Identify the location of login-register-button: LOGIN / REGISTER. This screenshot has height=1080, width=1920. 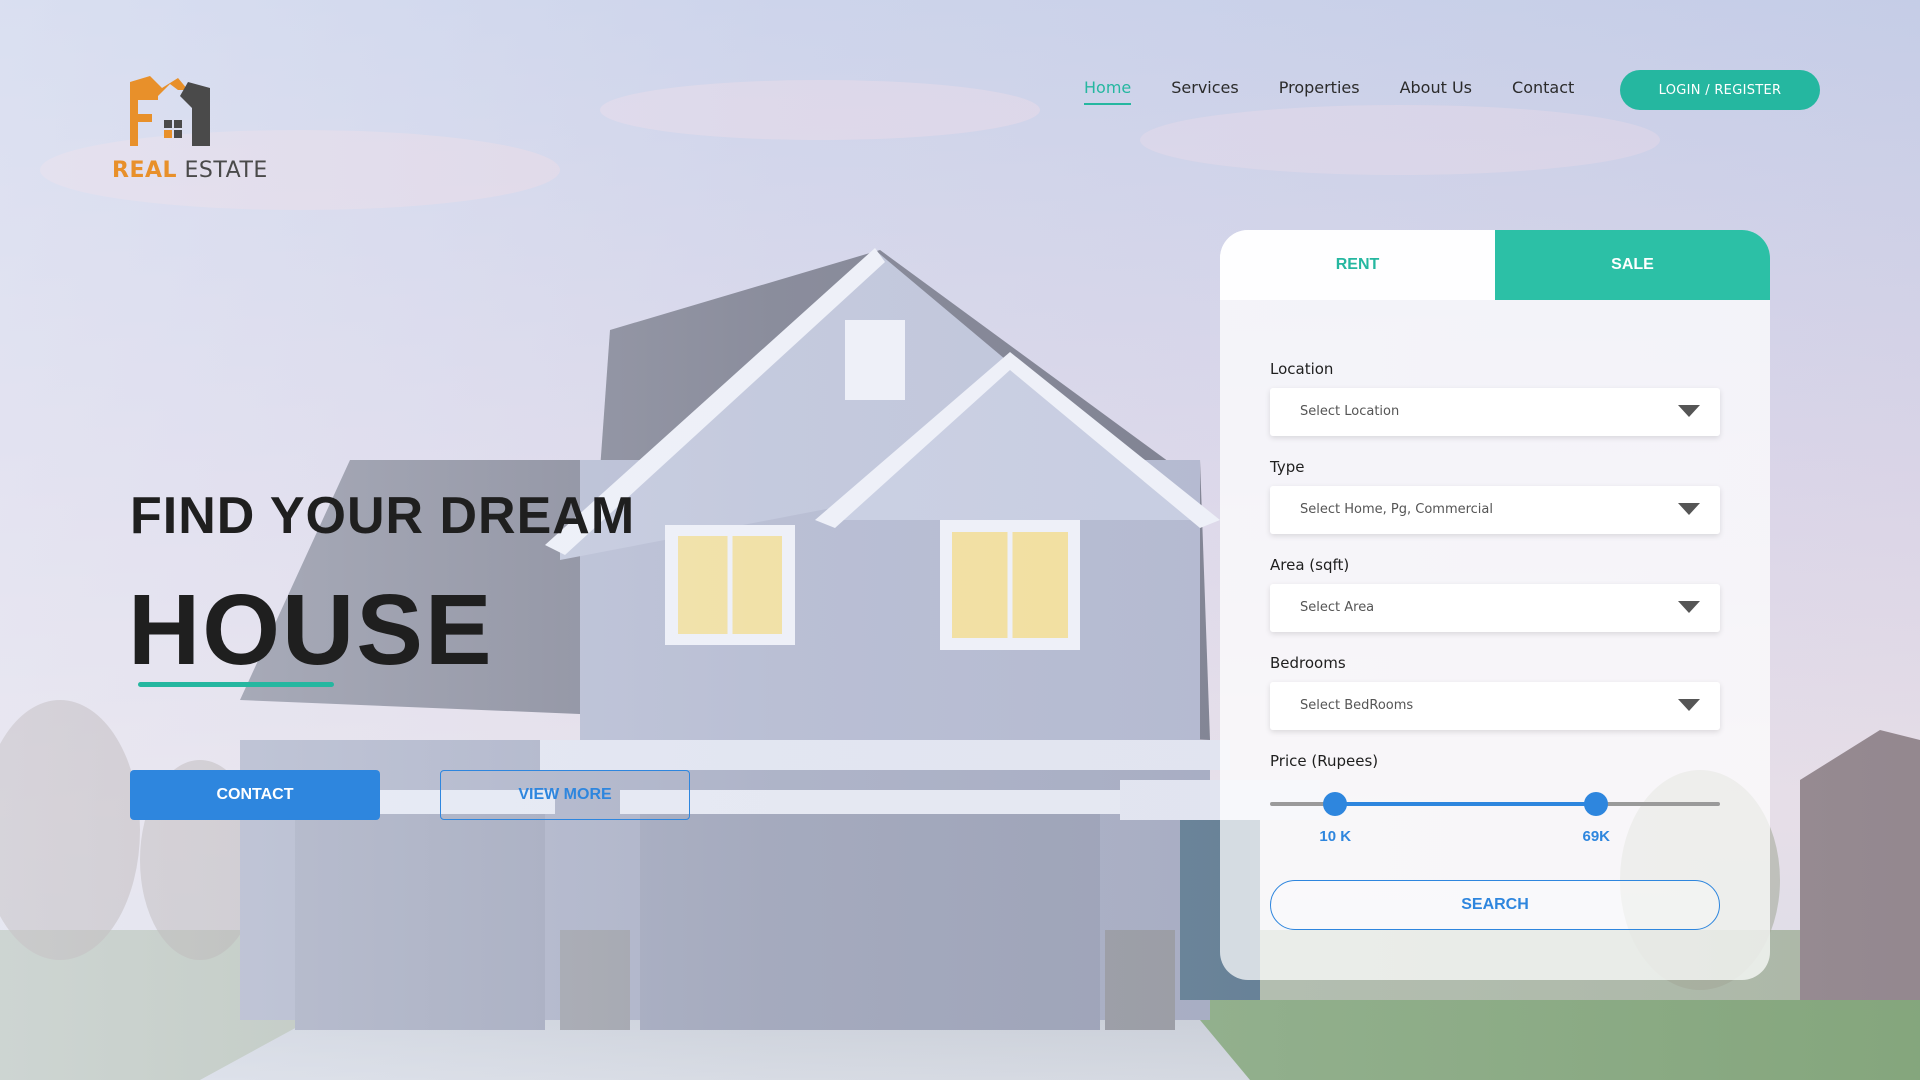
(1720, 90).